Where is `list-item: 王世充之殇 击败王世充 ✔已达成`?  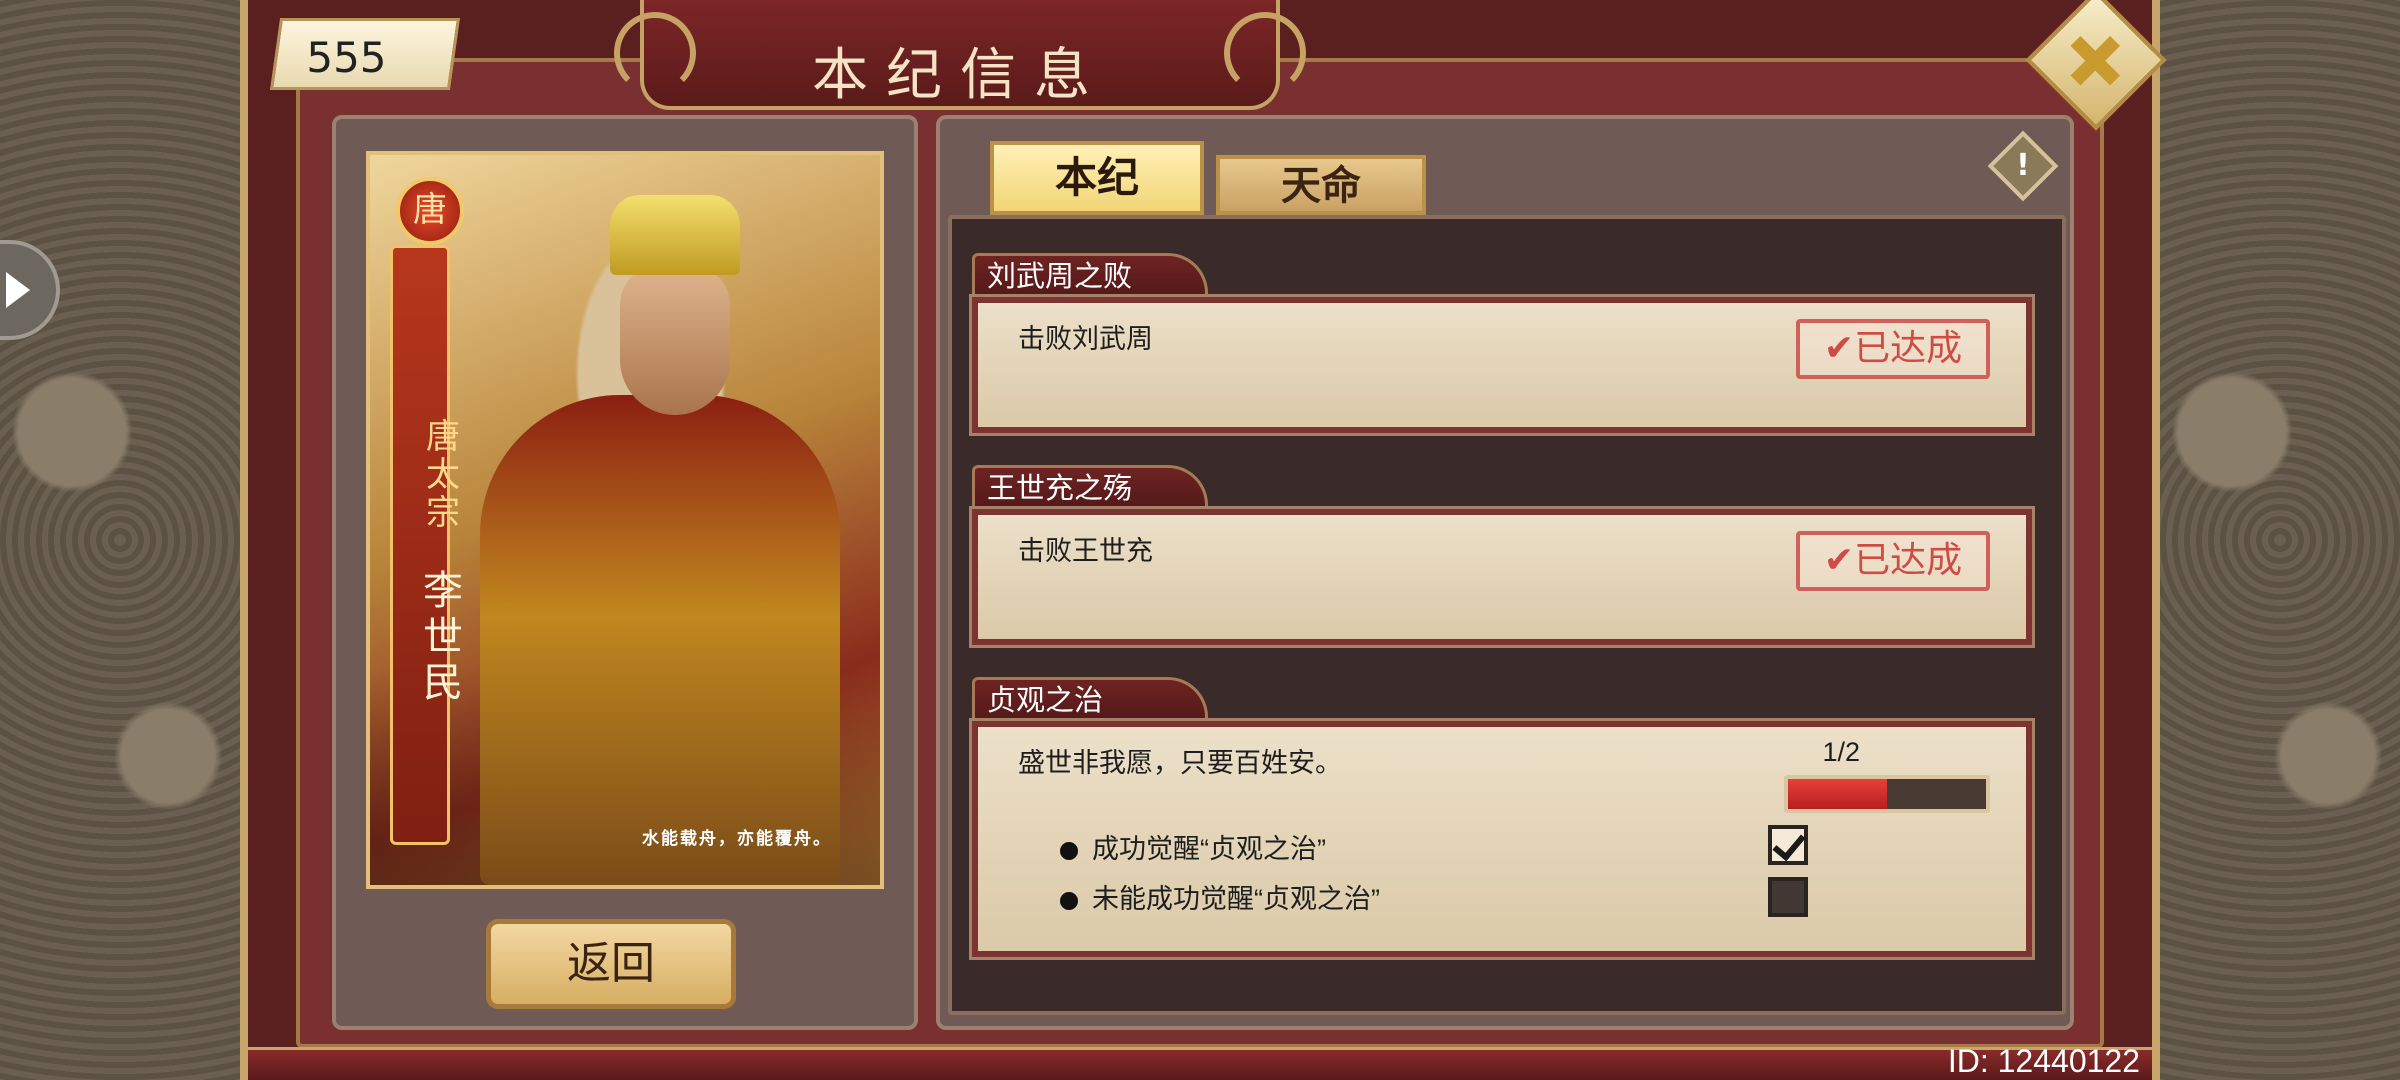
list-item: 王世充之殇 击败王世充 ✔已达成 is located at coordinates (1502, 560).